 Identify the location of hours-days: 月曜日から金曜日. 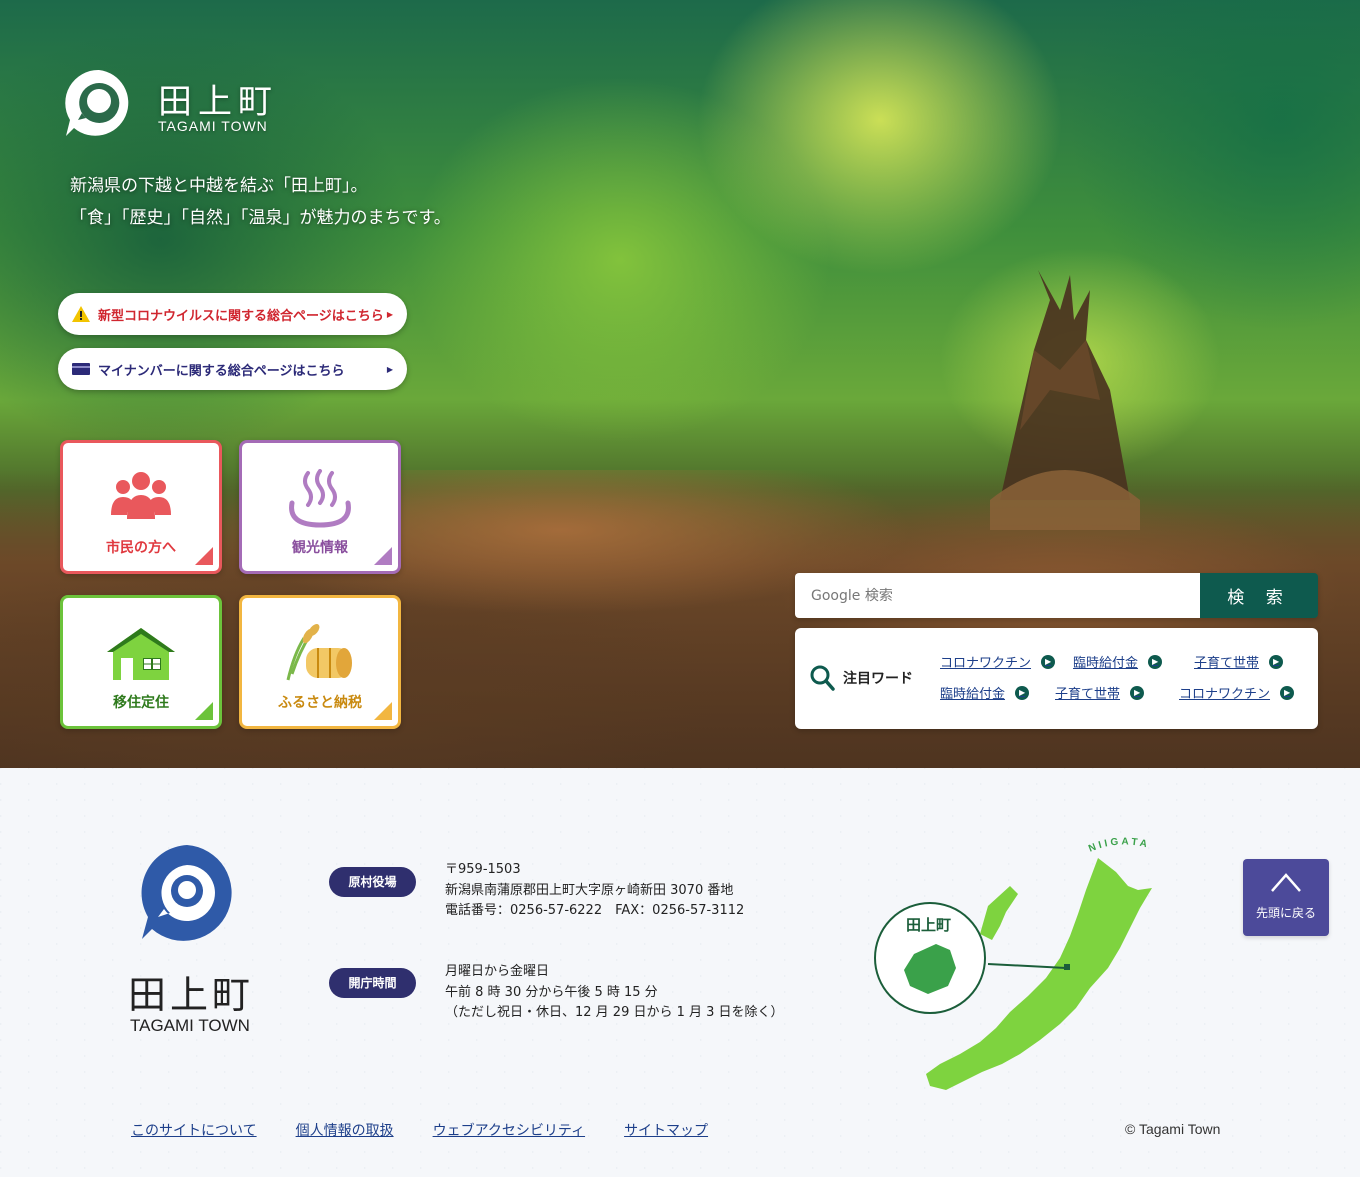
(497, 971).